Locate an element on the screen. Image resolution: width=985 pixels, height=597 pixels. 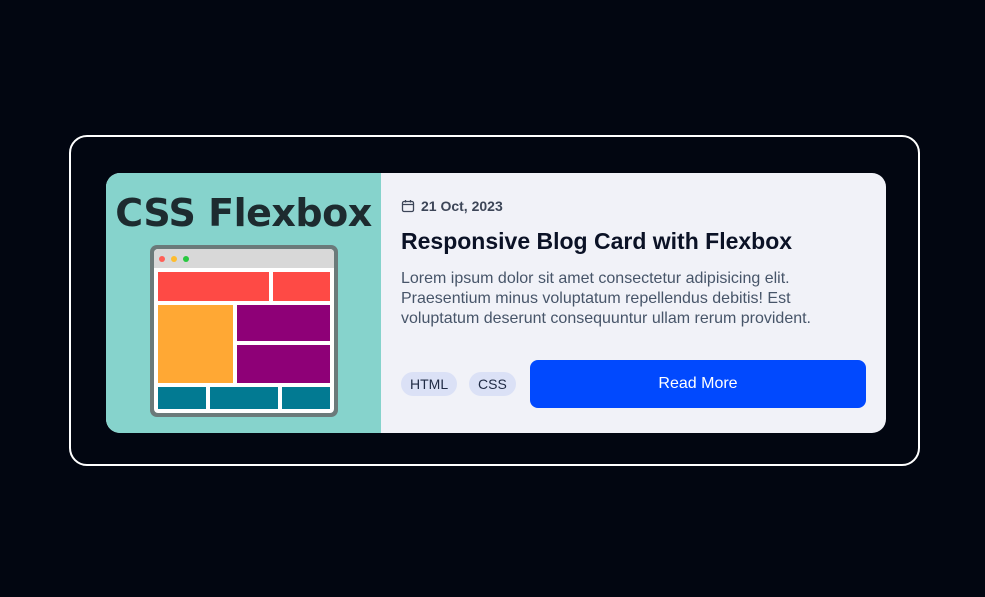
calendar-icon is located at coordinates (408, 206).